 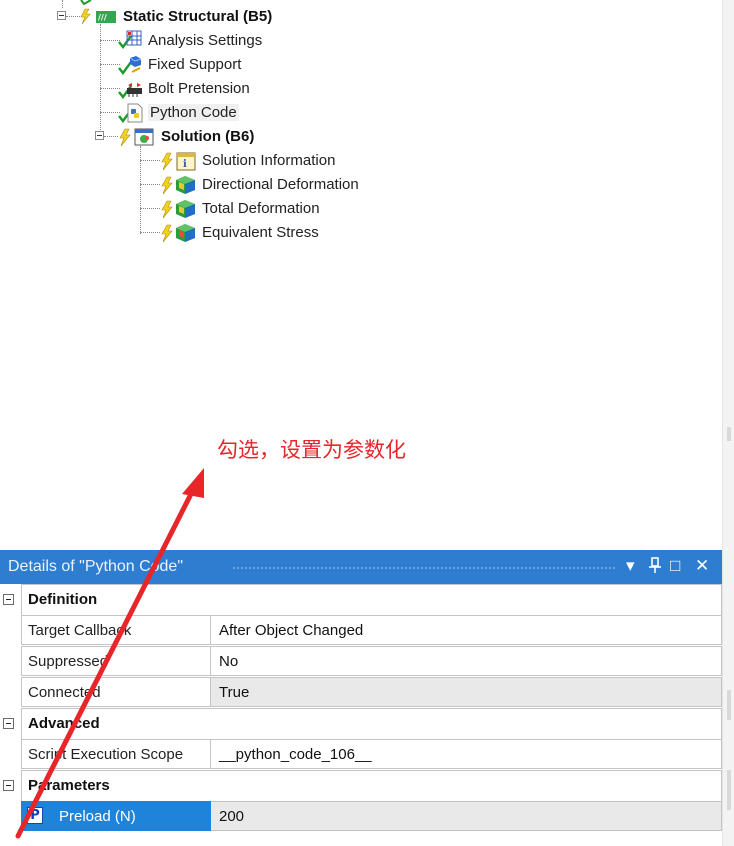 What do you see at coordinates (295, 754) in the screenshot?
I see `property-value-text: __python_code_106__` at bounding box center [295, 754].